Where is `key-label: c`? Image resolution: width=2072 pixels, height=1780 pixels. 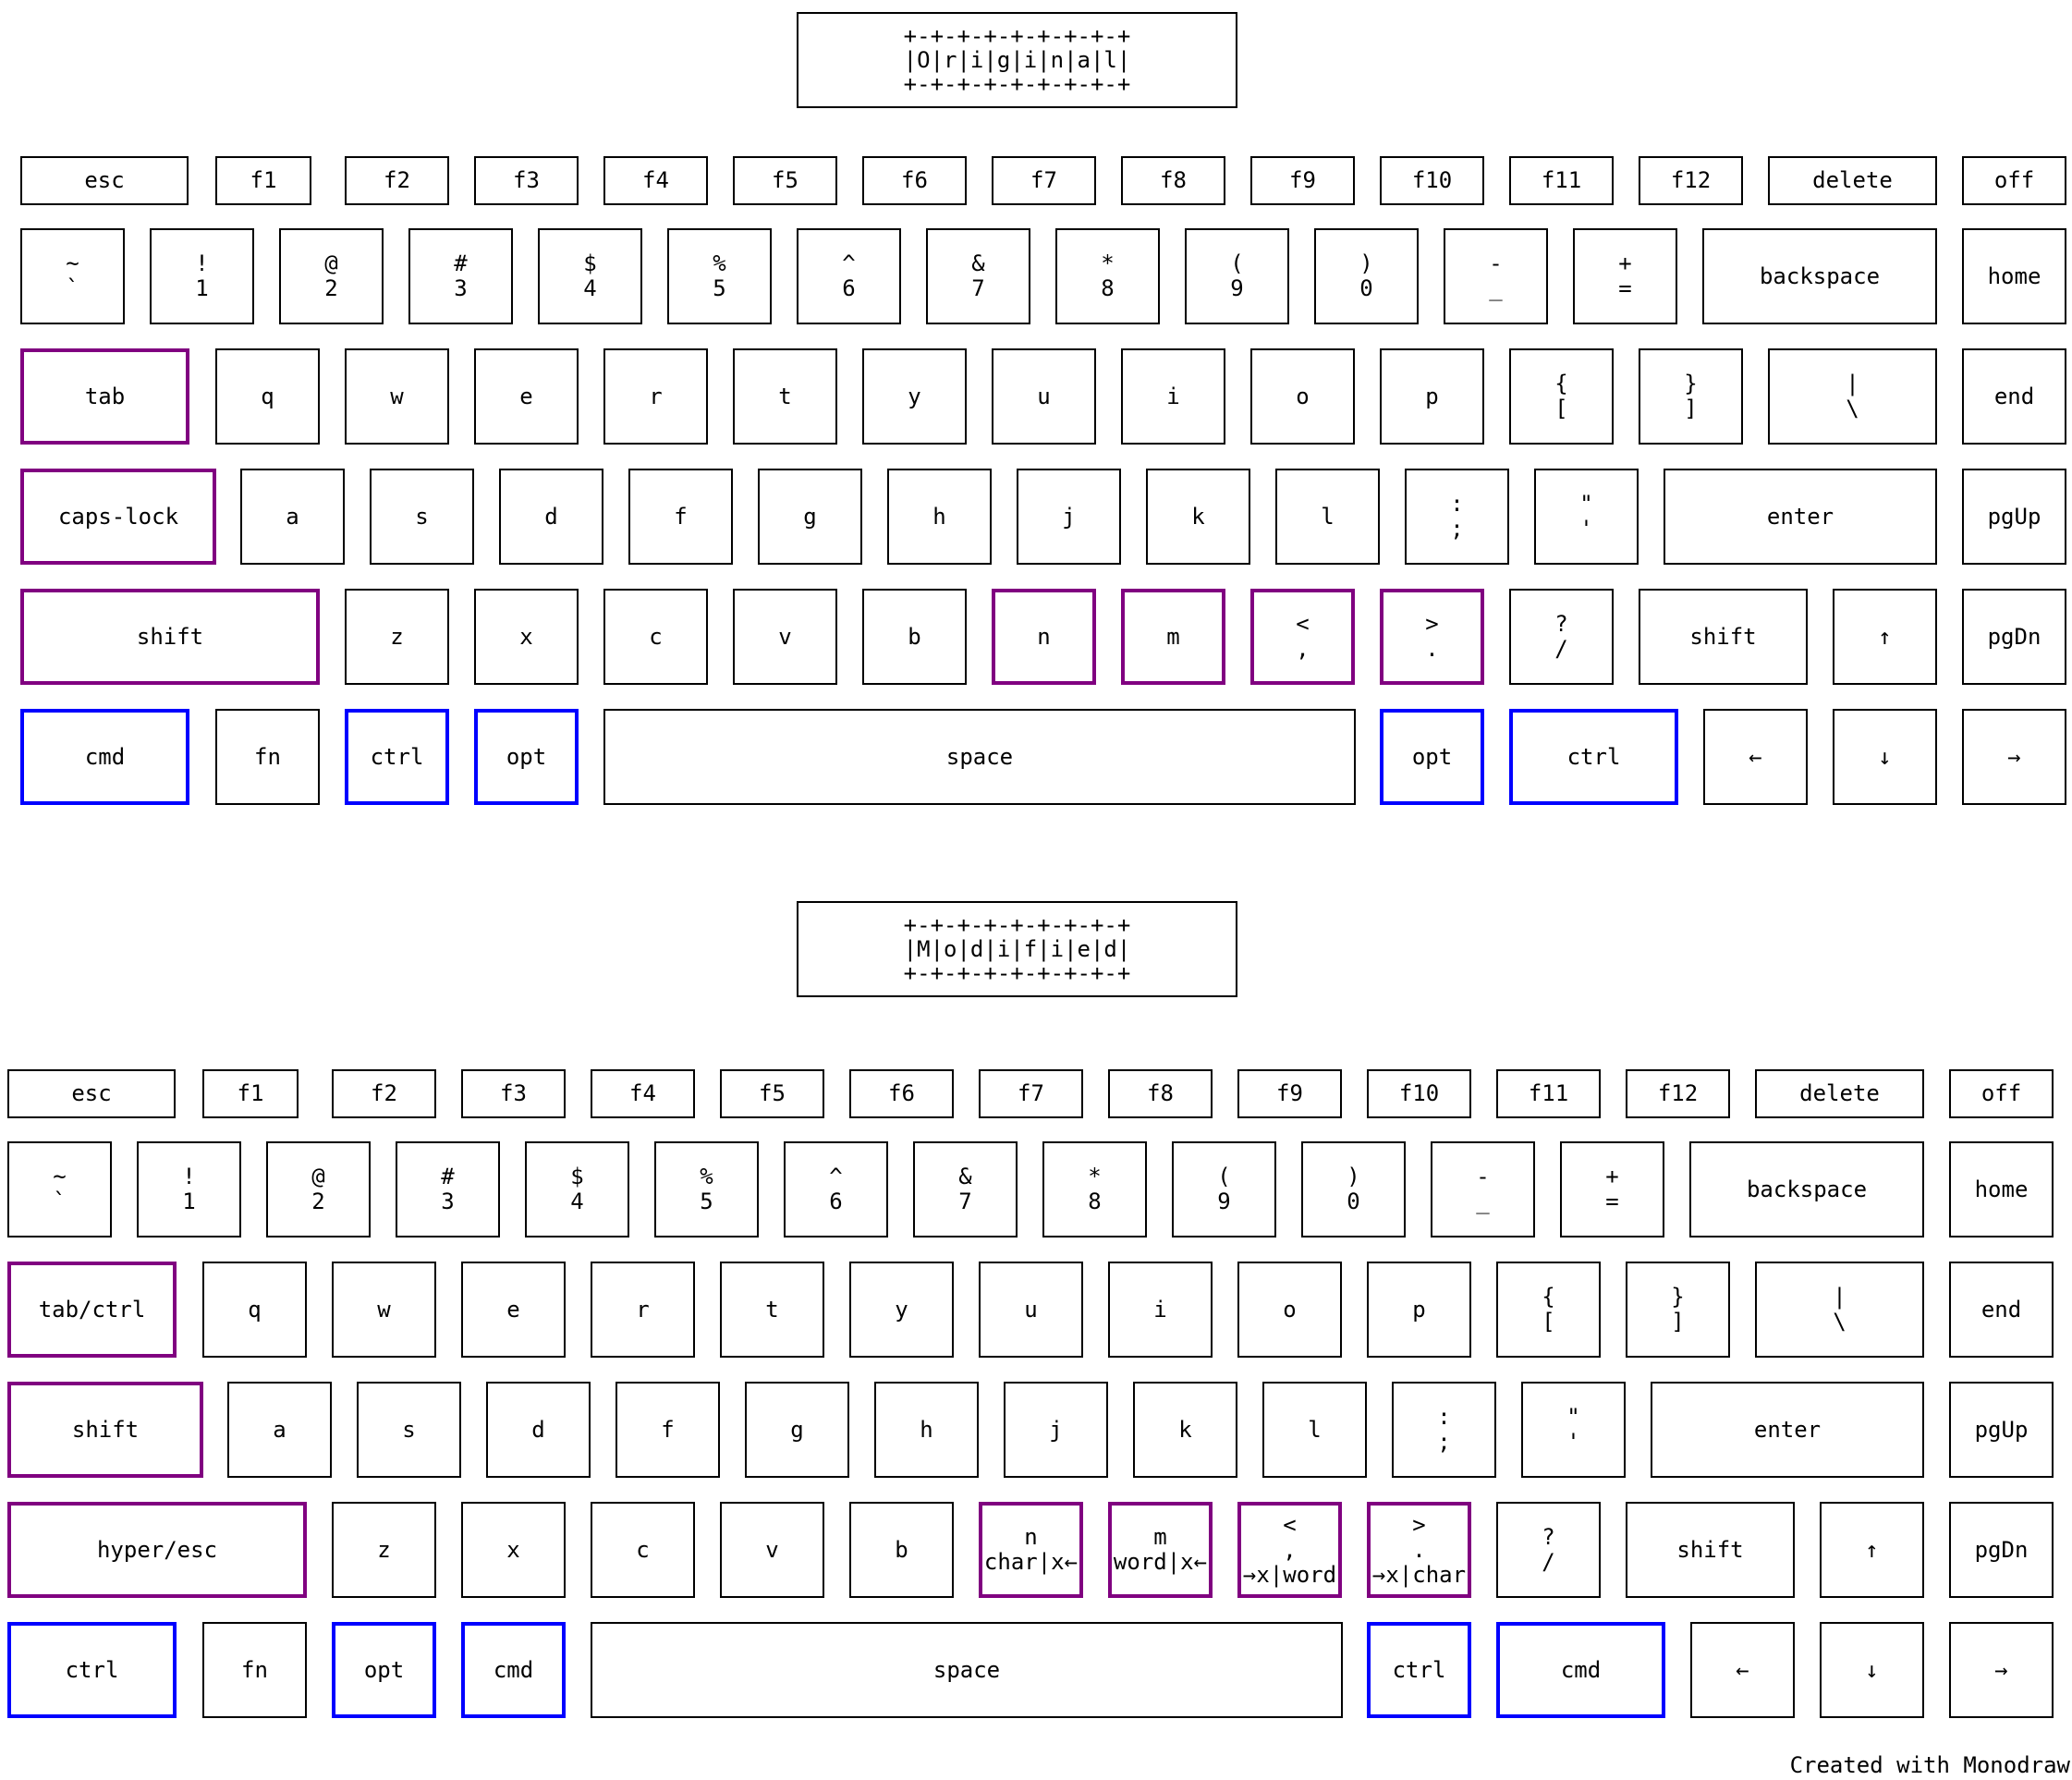 key-label: c is located at coordinates (656, 636).